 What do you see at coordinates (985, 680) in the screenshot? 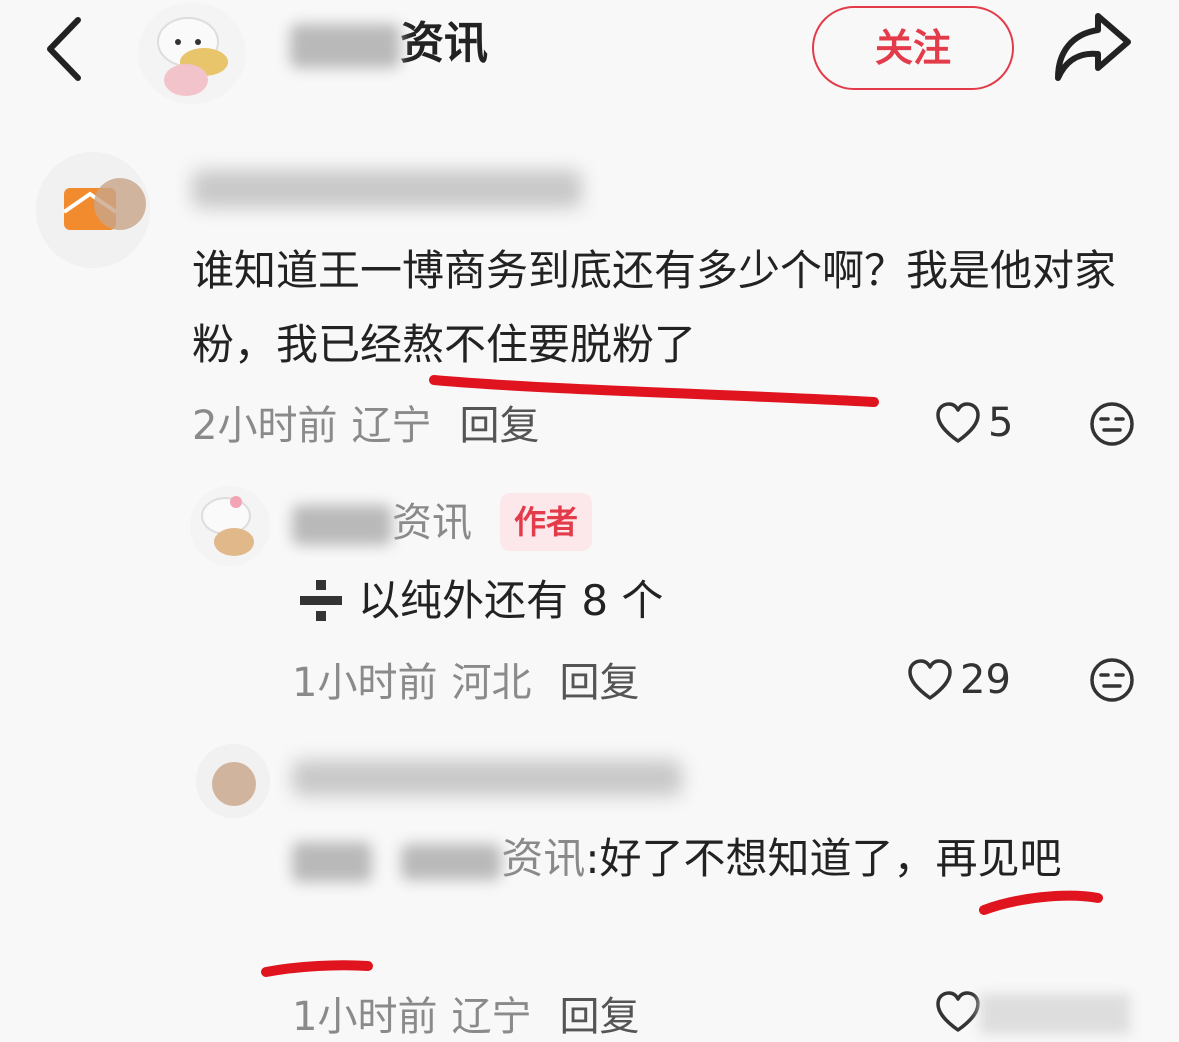
I see `like-count: 29` at bounding box center [985, 680].